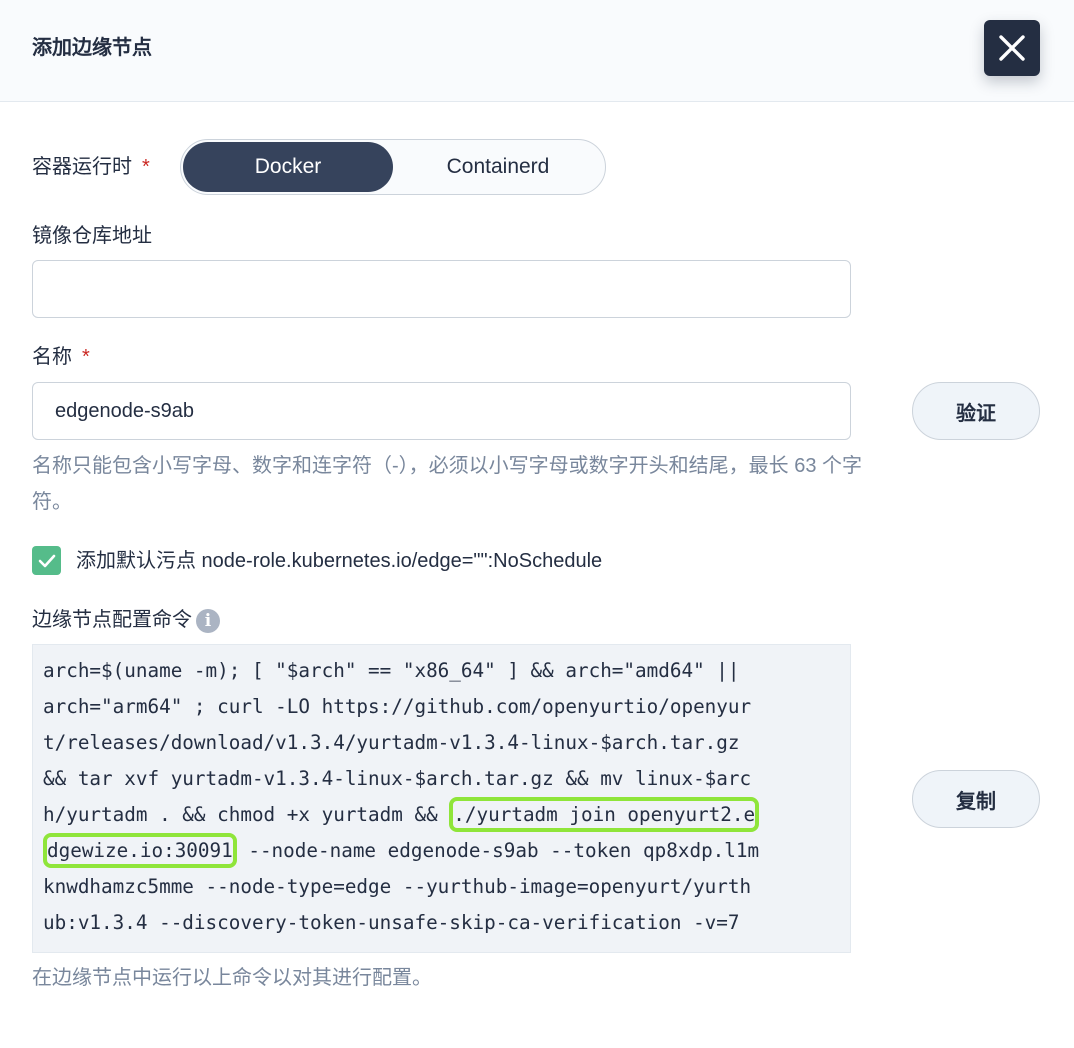  I want to click on runtime-toggle: Docker Containerd, so click(393, 167).